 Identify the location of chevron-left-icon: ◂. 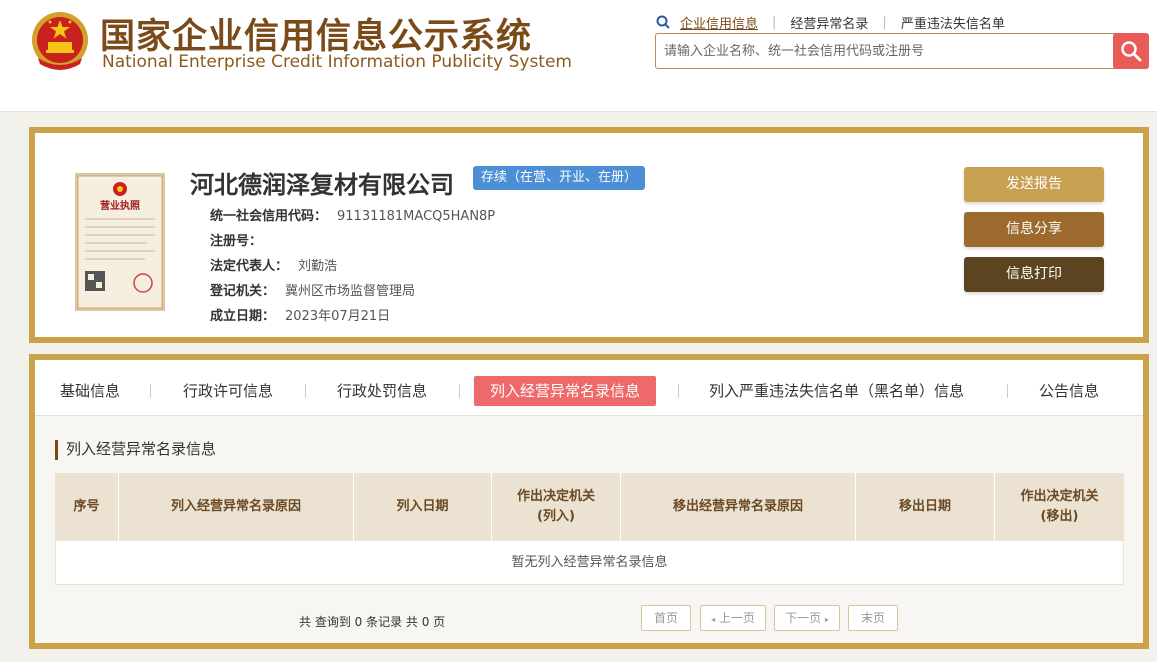
(713, 619).